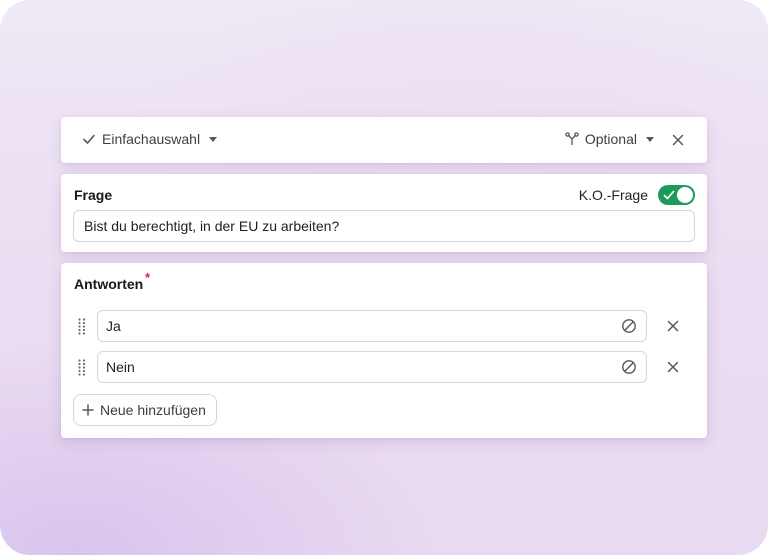 The height and width of the screenshot is (555, 768). Describe the element at coordinates (113, 326) in the screenshot. I see `answer-text: Ja` at that location.